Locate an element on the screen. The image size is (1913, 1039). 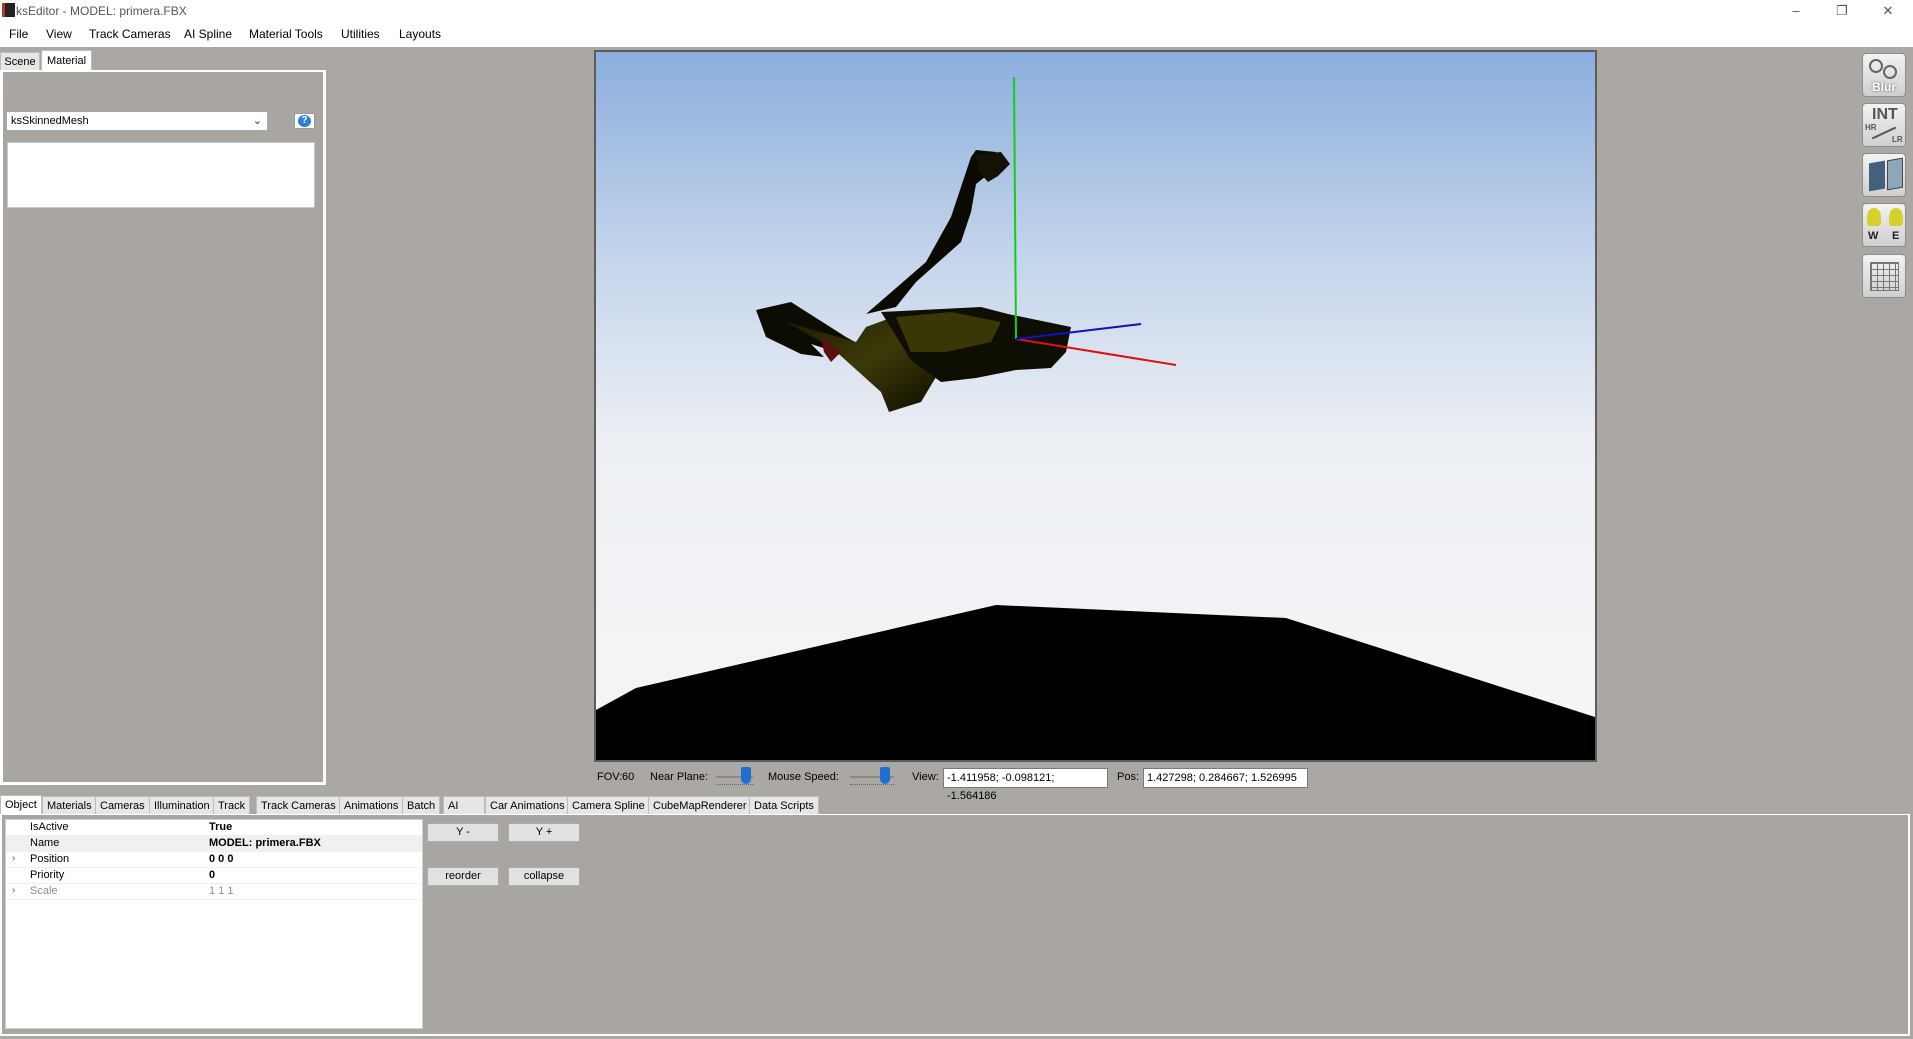
tab-object: Object is located at coordinates (21, 805).